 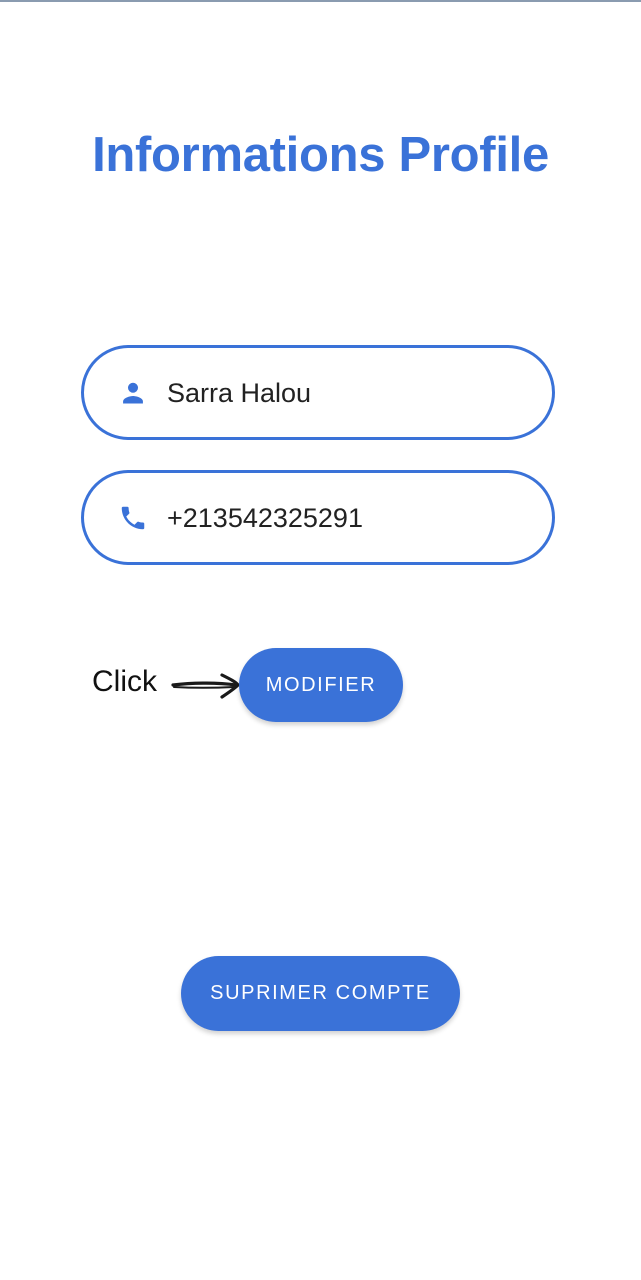 What do you see at coordinates (133, 393) in the screenshot?
I see `person-icon` at bounding box center [133, 393].